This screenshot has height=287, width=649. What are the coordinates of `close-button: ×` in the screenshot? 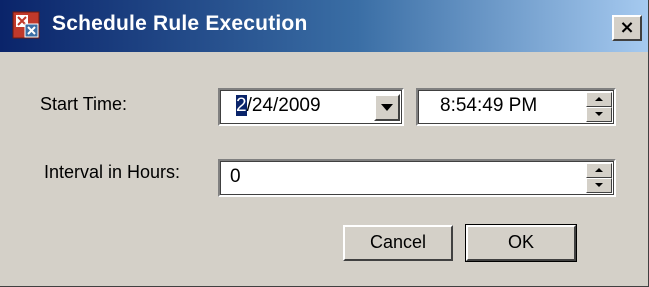 It's located at (627, 28).